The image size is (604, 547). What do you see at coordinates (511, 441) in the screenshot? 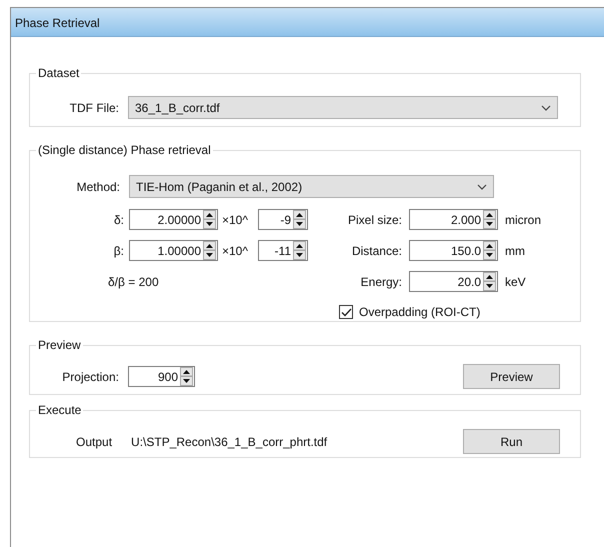
I see `run-button: Run` at bounding box center [511, 441].